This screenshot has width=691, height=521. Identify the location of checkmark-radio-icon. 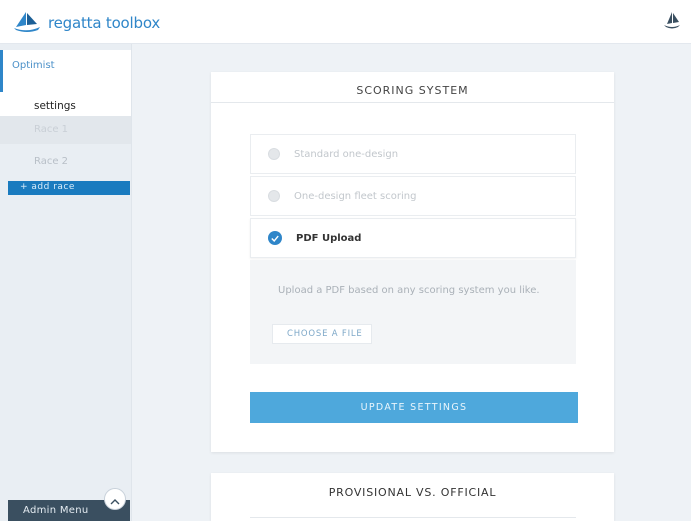
(275, 238).